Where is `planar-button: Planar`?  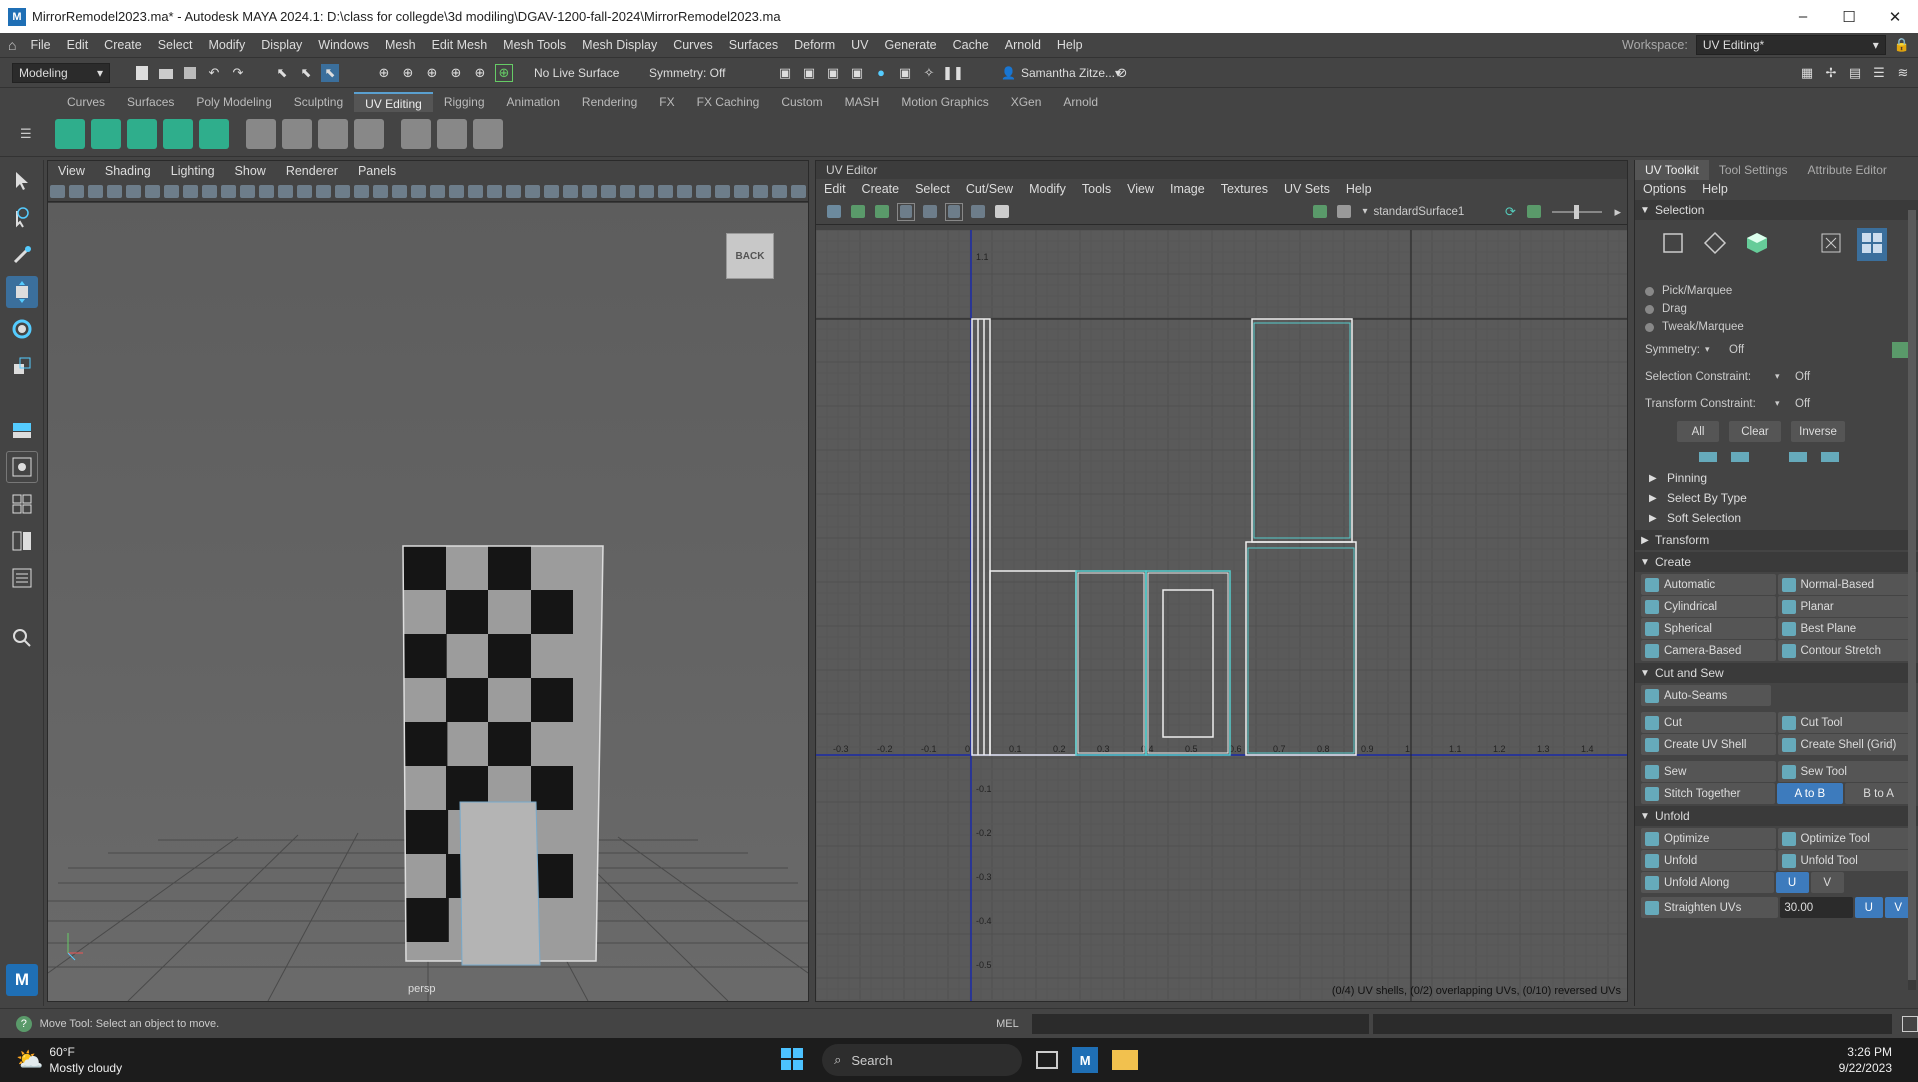
planar-button: Planar is located at coordinates (1844, 606).